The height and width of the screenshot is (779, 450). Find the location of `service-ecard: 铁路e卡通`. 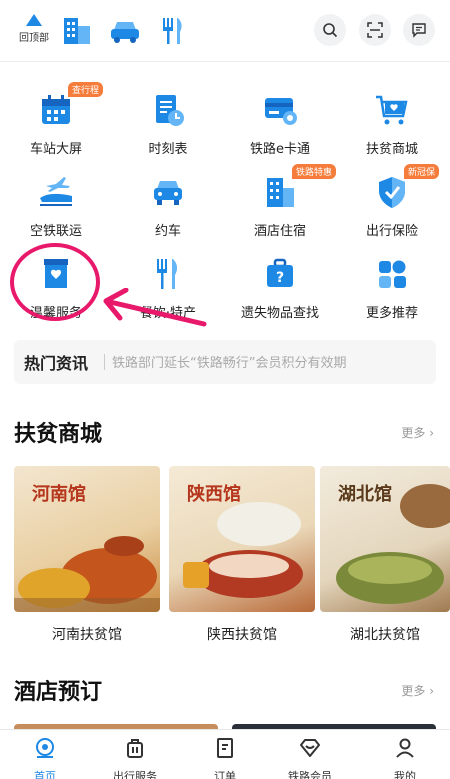

service-ecard: 铁路e卡通 is located at coordinates (280, 124).